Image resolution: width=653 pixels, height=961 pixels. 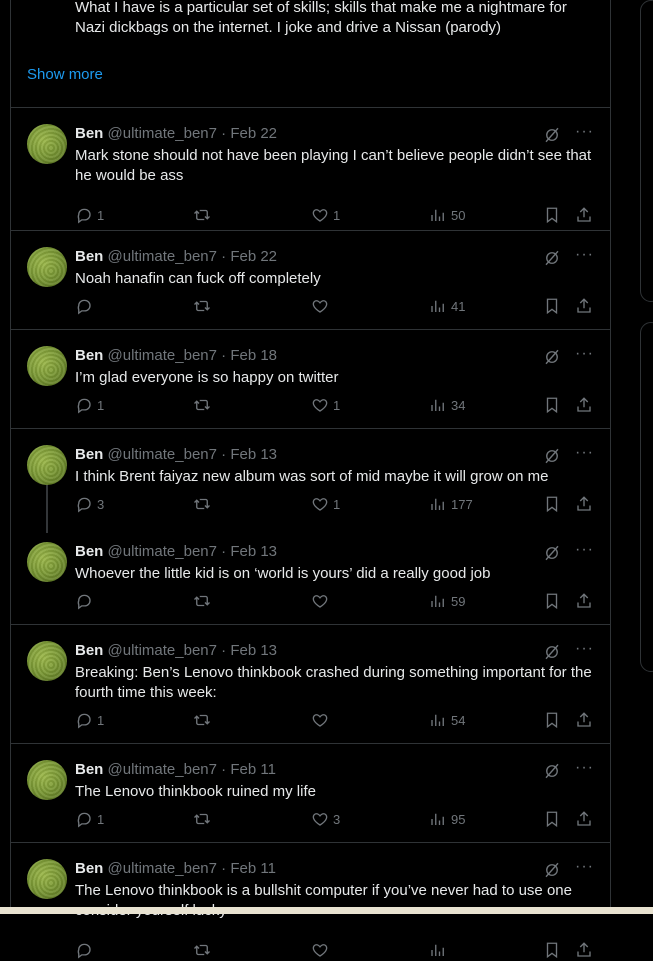 I want to click on views-button: 50, so click(x=447, y=215).